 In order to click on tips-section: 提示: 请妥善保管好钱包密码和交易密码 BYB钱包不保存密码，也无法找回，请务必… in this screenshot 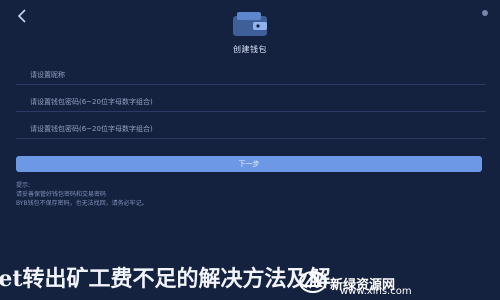, I will do `click(251, 194)`.